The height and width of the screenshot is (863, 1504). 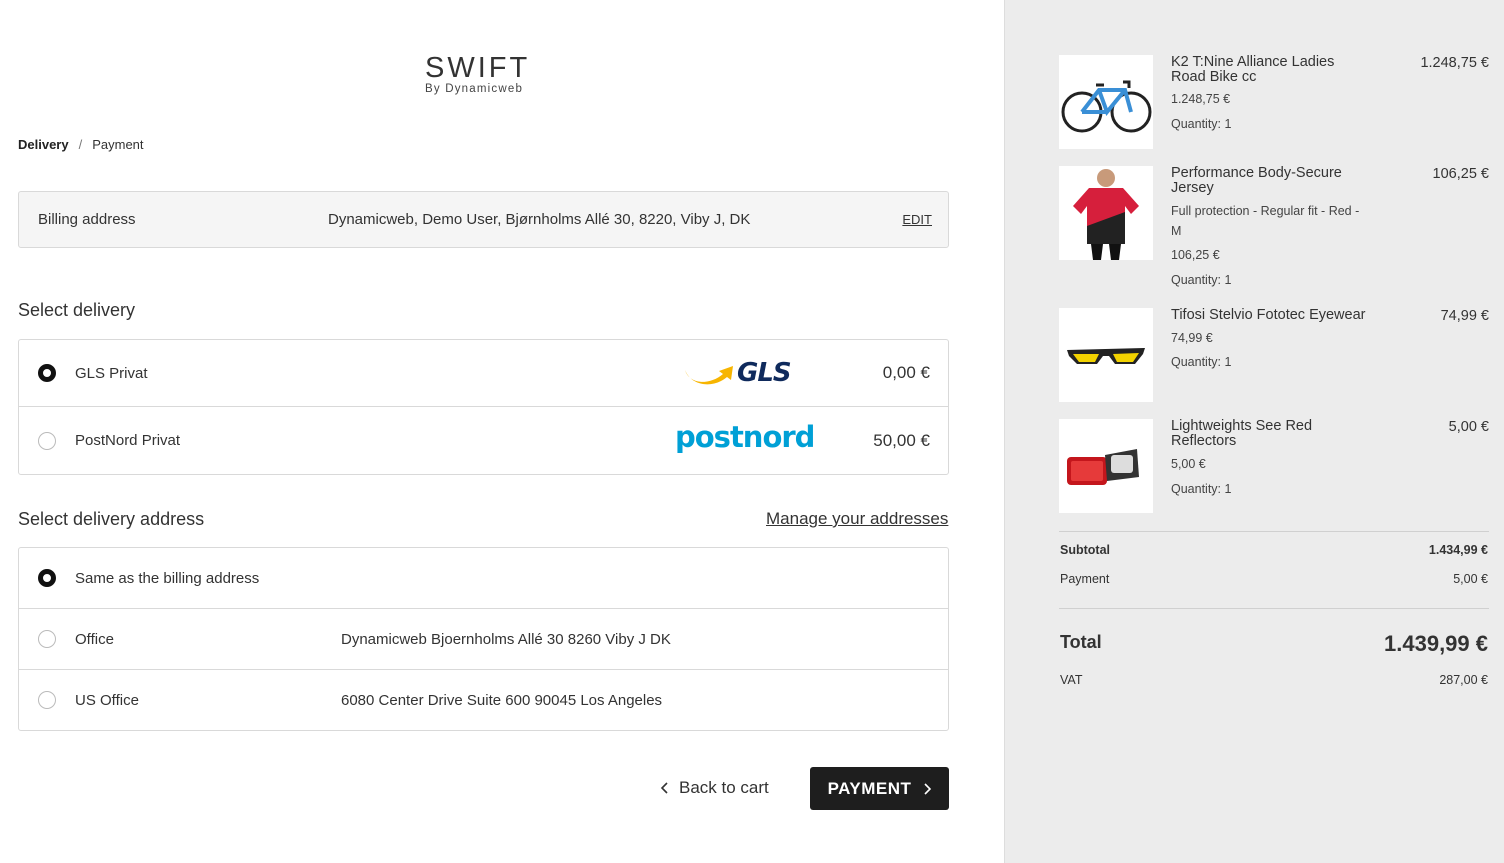 I want to click on payment-fee-label: Payment, so click(x=1085, y=579).